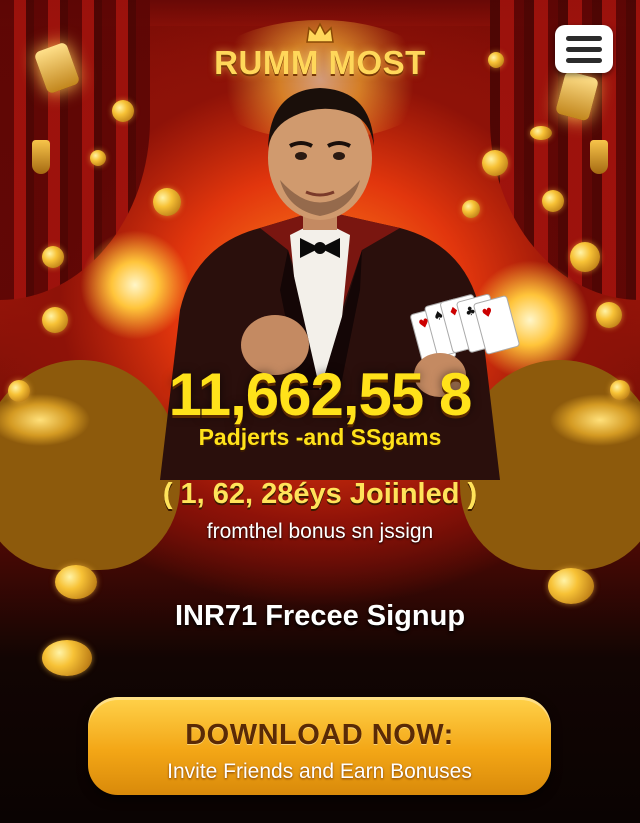  I want to click on player-count: 11,662,55 8, so click(320, 394).